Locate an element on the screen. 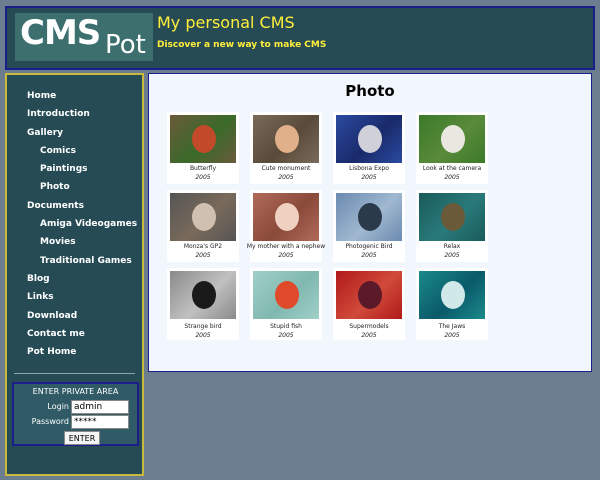  photo-card: Monza's GP2 2005 is located at coordinates (203, 226).